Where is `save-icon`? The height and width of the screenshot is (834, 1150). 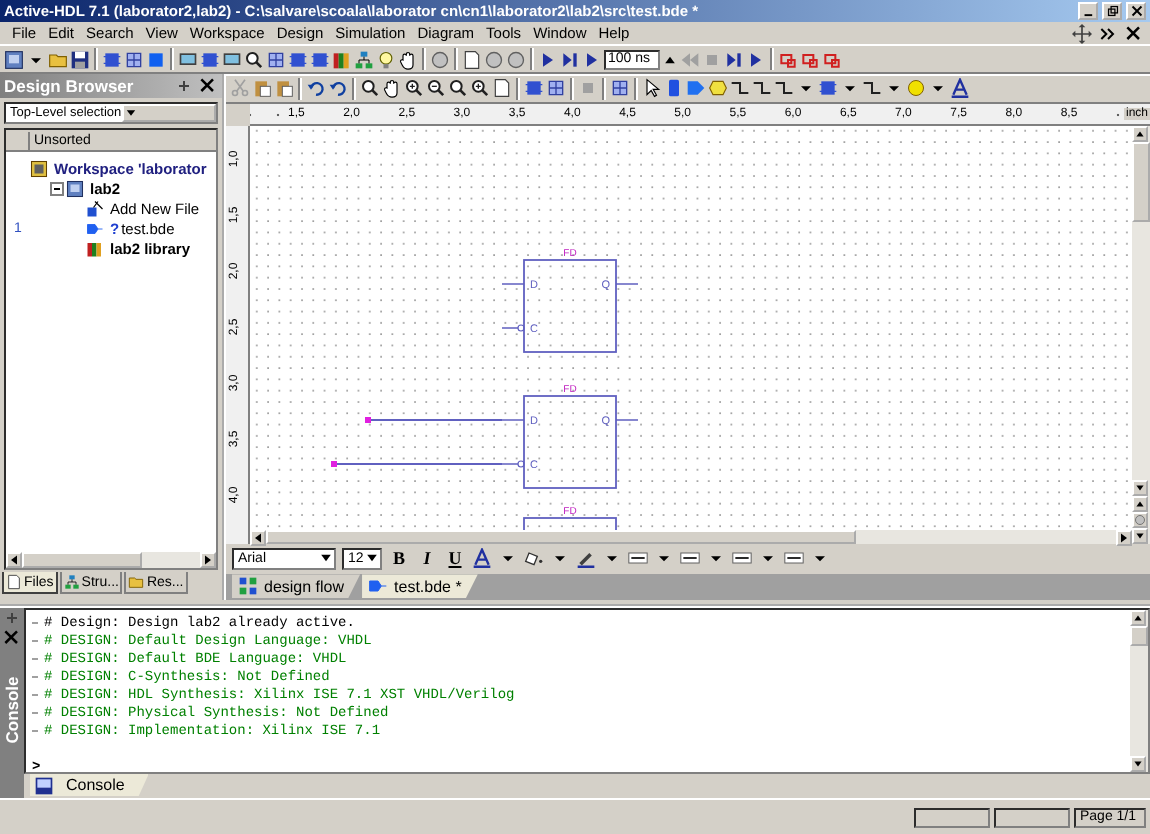 save-icon is located at coordinates (80, 59).